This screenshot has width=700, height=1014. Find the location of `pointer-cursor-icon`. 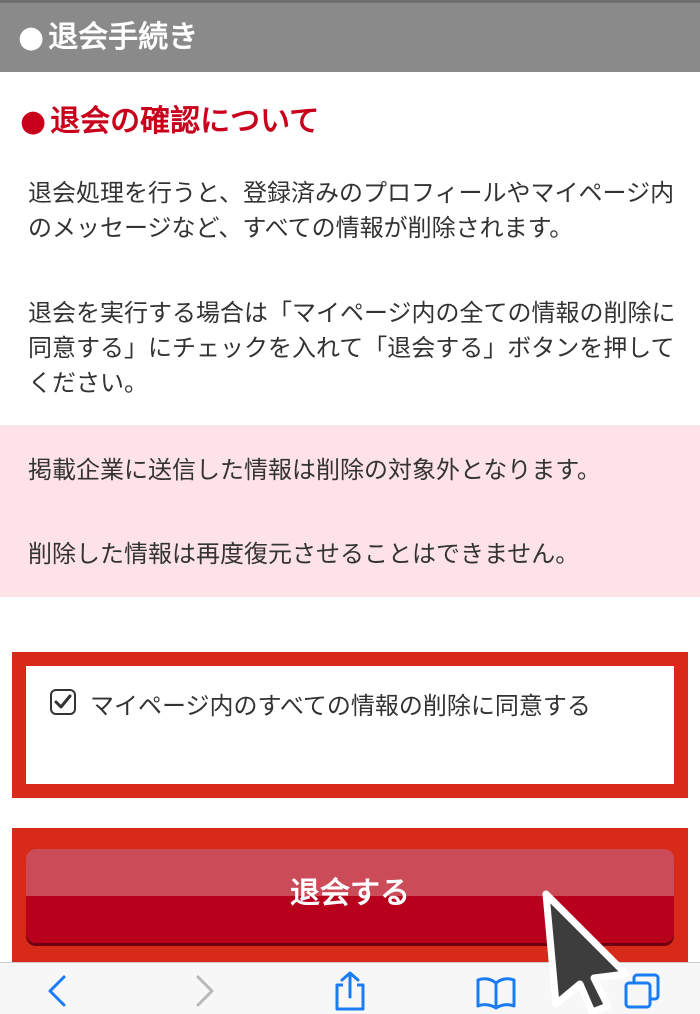

pointer-cursor-icon is located at coordinates (586, 952).